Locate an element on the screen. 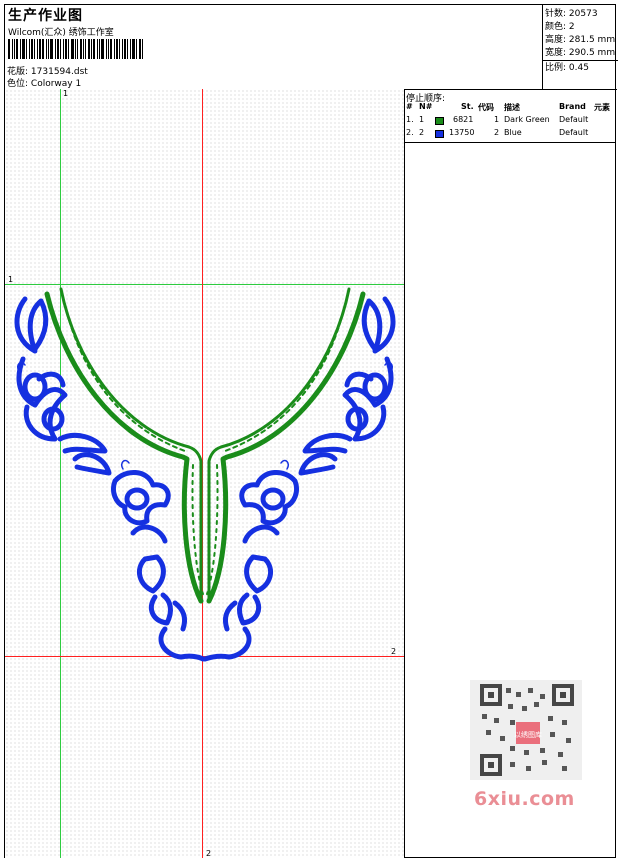  spec-stitches-label: 针数: is located at coordinates (556, 14).